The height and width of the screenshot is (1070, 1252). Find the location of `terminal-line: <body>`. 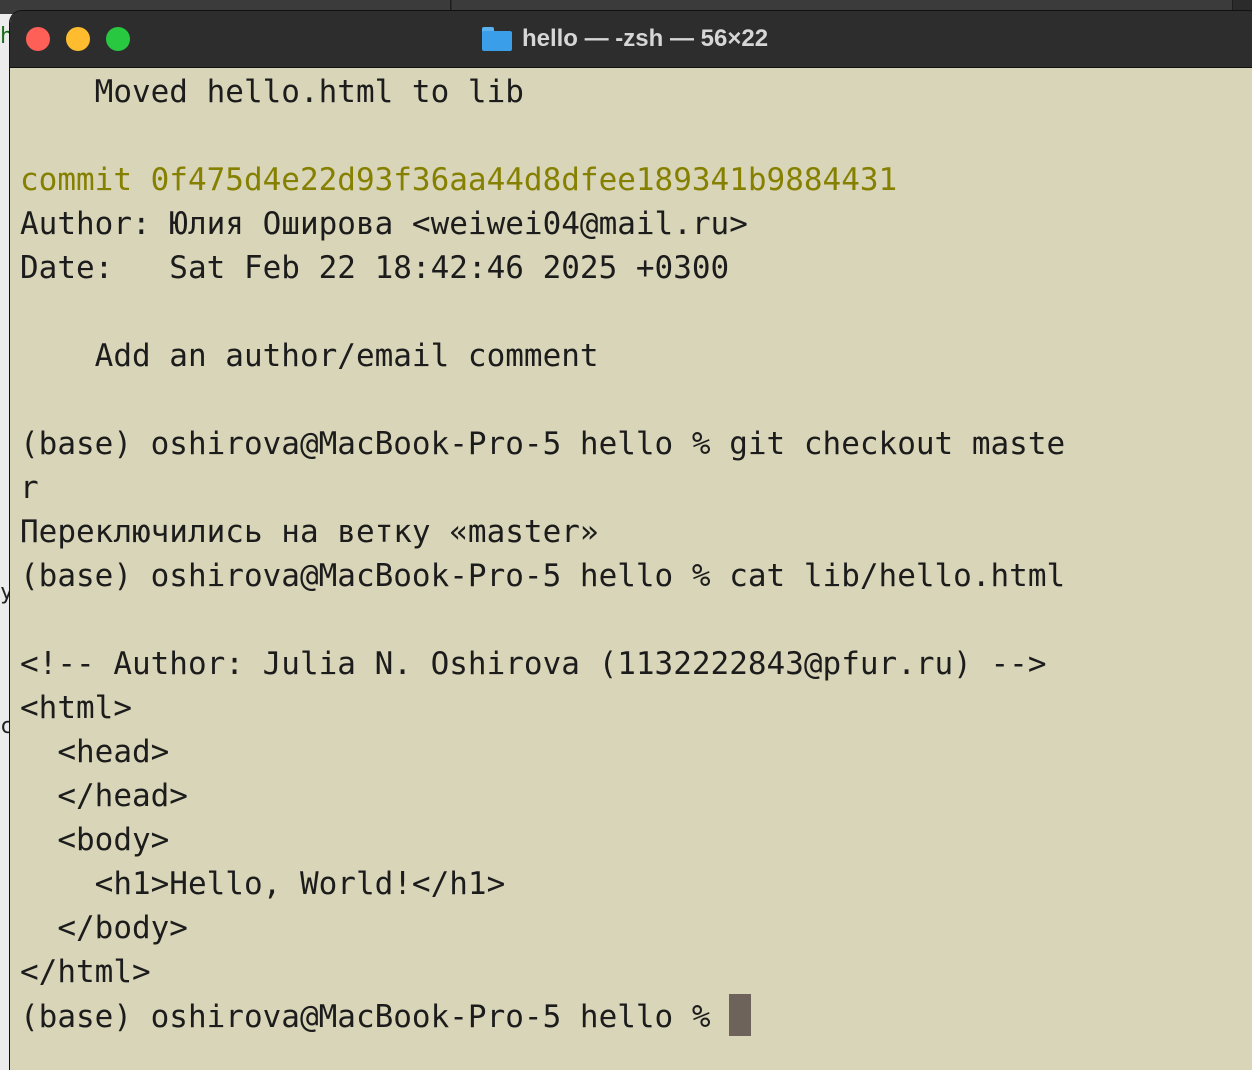

terminal-line: <body> is located at coordinates (95, 840).